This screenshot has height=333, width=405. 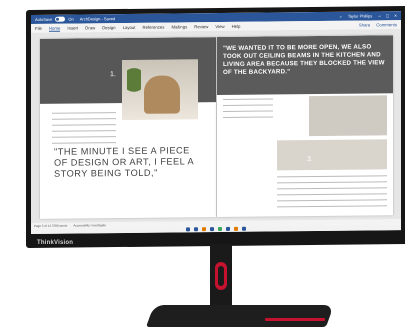 I want to click on maximize-icon: □, so click(x=387, y=16).